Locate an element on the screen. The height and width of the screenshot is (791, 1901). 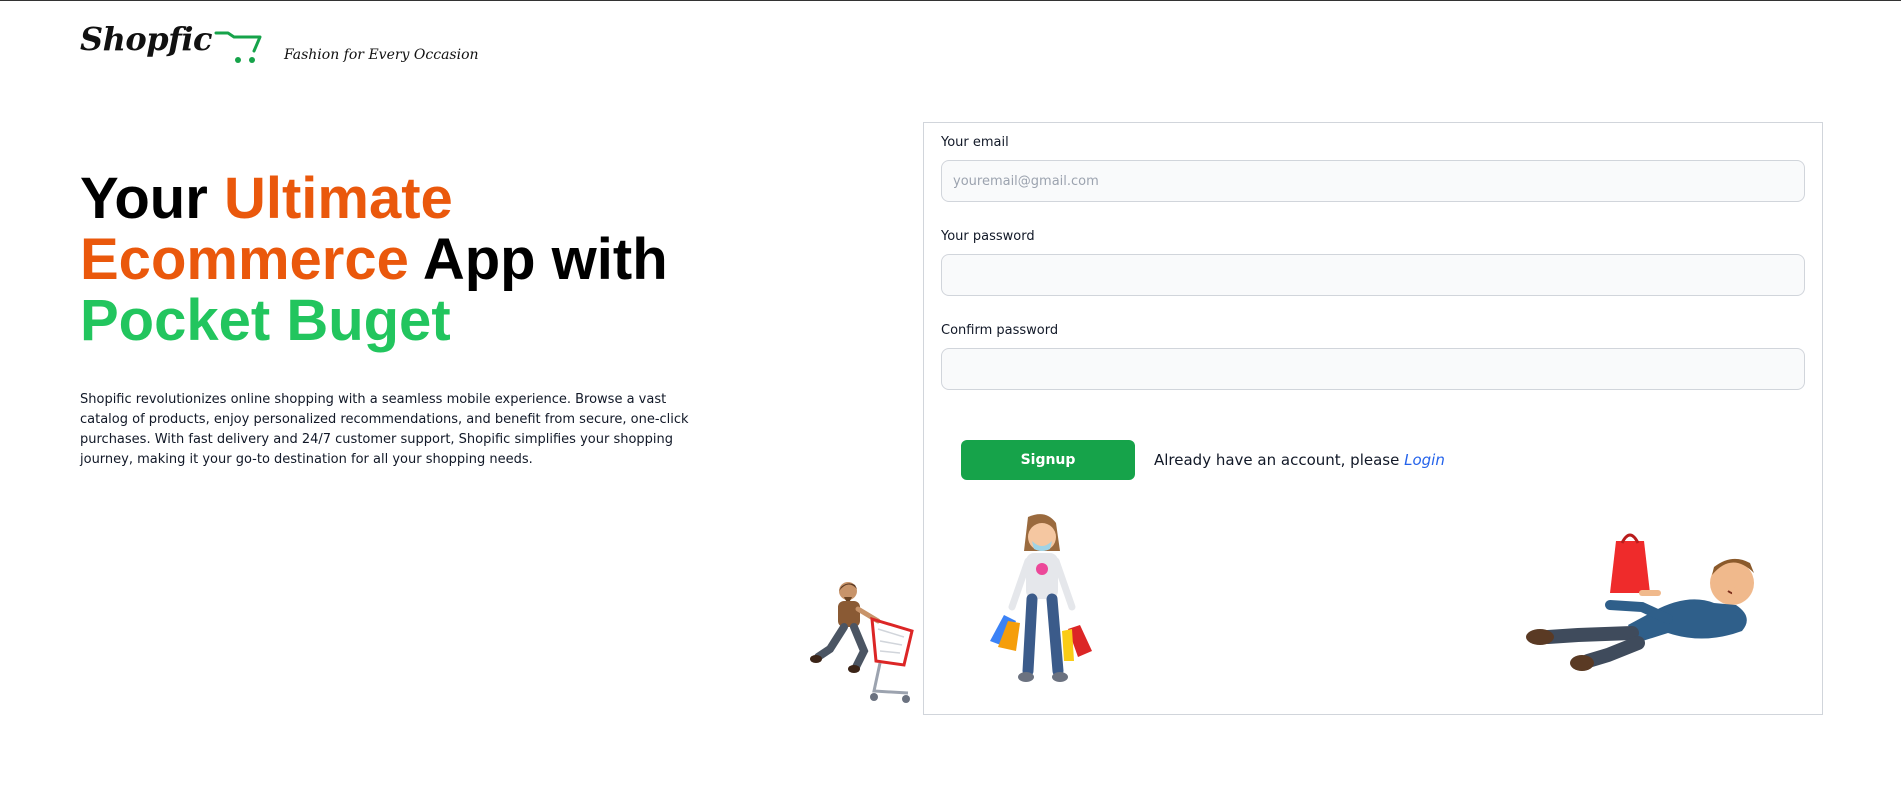
hero-title-part1: Your is located at coordinates (152, 198).